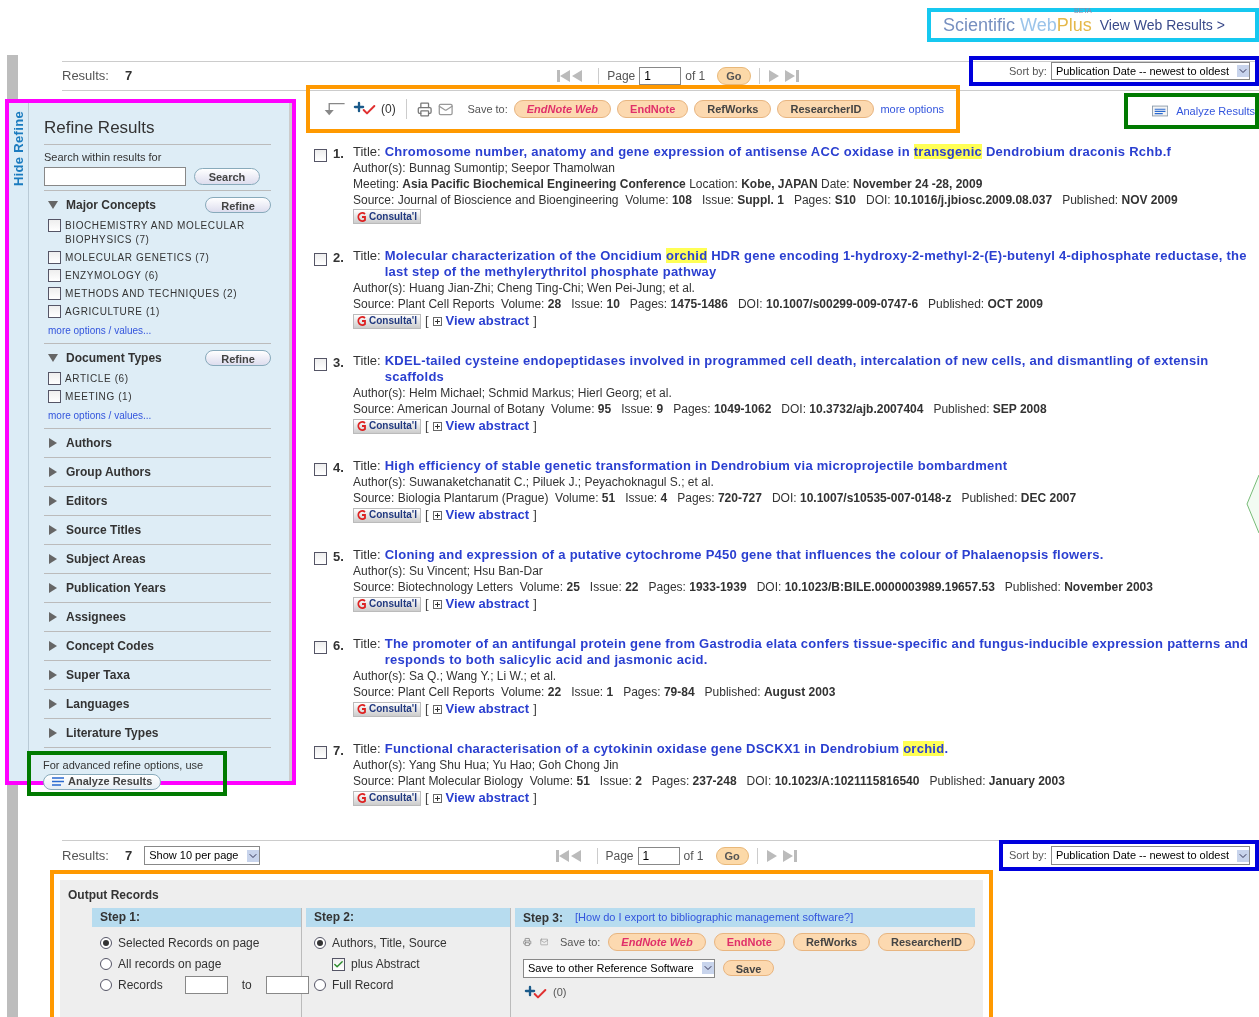 The width and height of the screenshot is (1259, 1017). What do you see at coordinates (748, 968) in the screenshot?
I see `save-button: Save` at bounding box center [748, 968].